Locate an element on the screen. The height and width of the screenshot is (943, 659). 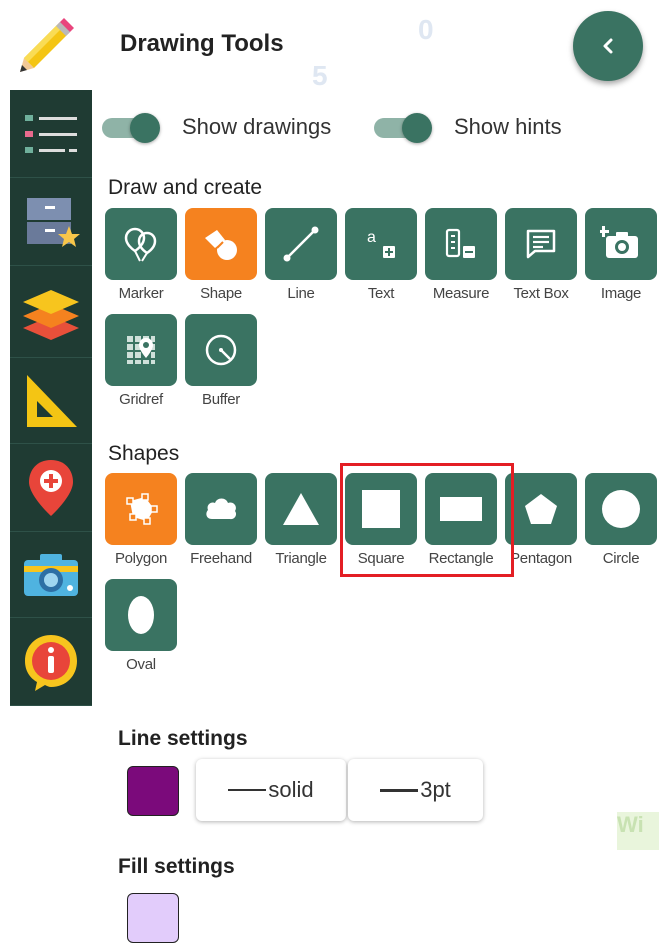
tool-label: Image is located at coordinates (621, 293).